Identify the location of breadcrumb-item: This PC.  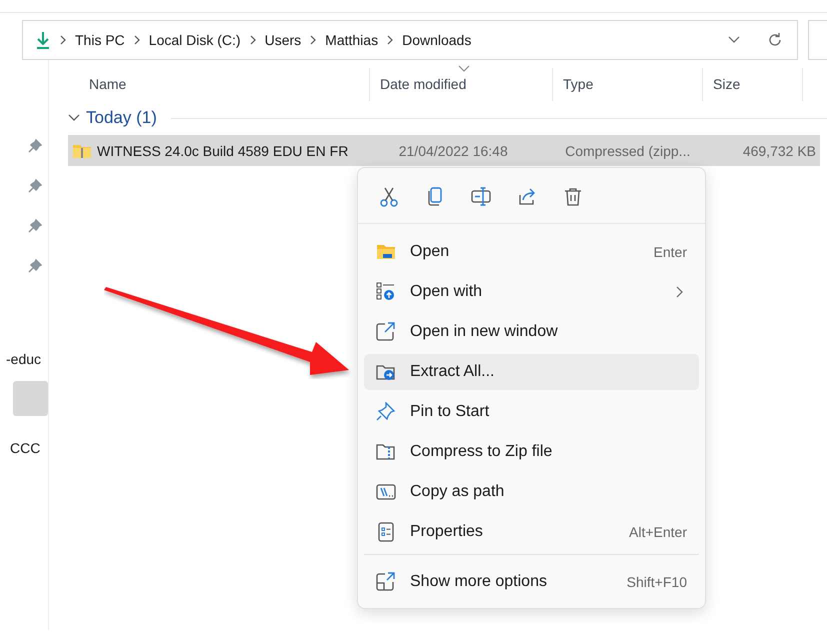
(100, 40).